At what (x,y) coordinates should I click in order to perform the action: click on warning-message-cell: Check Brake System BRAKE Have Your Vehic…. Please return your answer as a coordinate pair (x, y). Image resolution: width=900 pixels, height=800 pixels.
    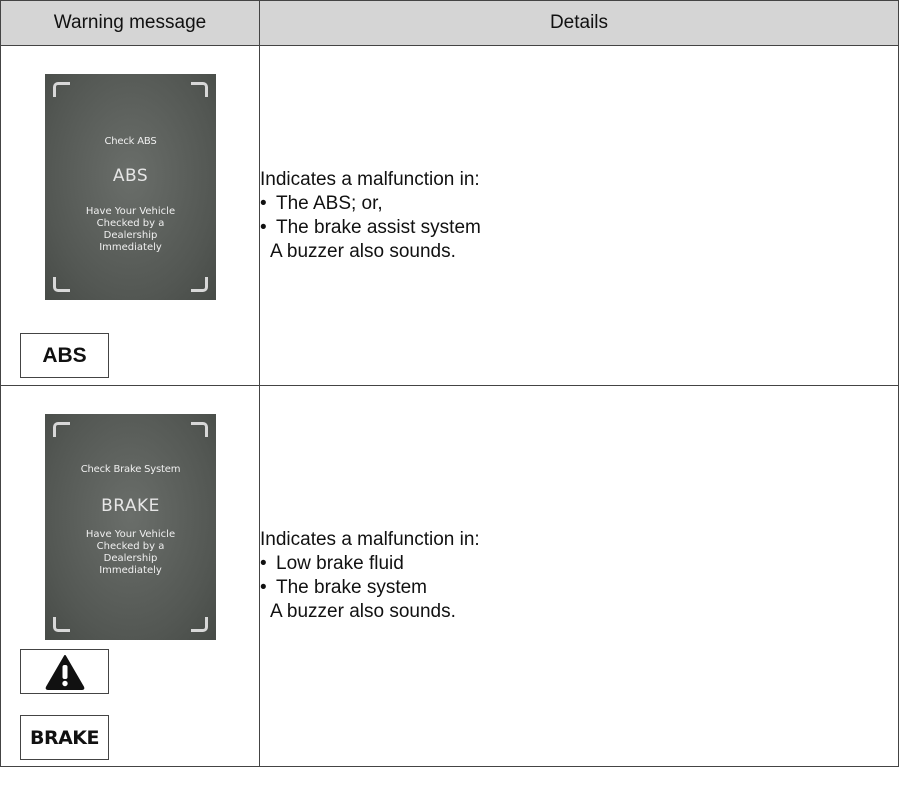
    Looking at the image, I should click on (130, 576).